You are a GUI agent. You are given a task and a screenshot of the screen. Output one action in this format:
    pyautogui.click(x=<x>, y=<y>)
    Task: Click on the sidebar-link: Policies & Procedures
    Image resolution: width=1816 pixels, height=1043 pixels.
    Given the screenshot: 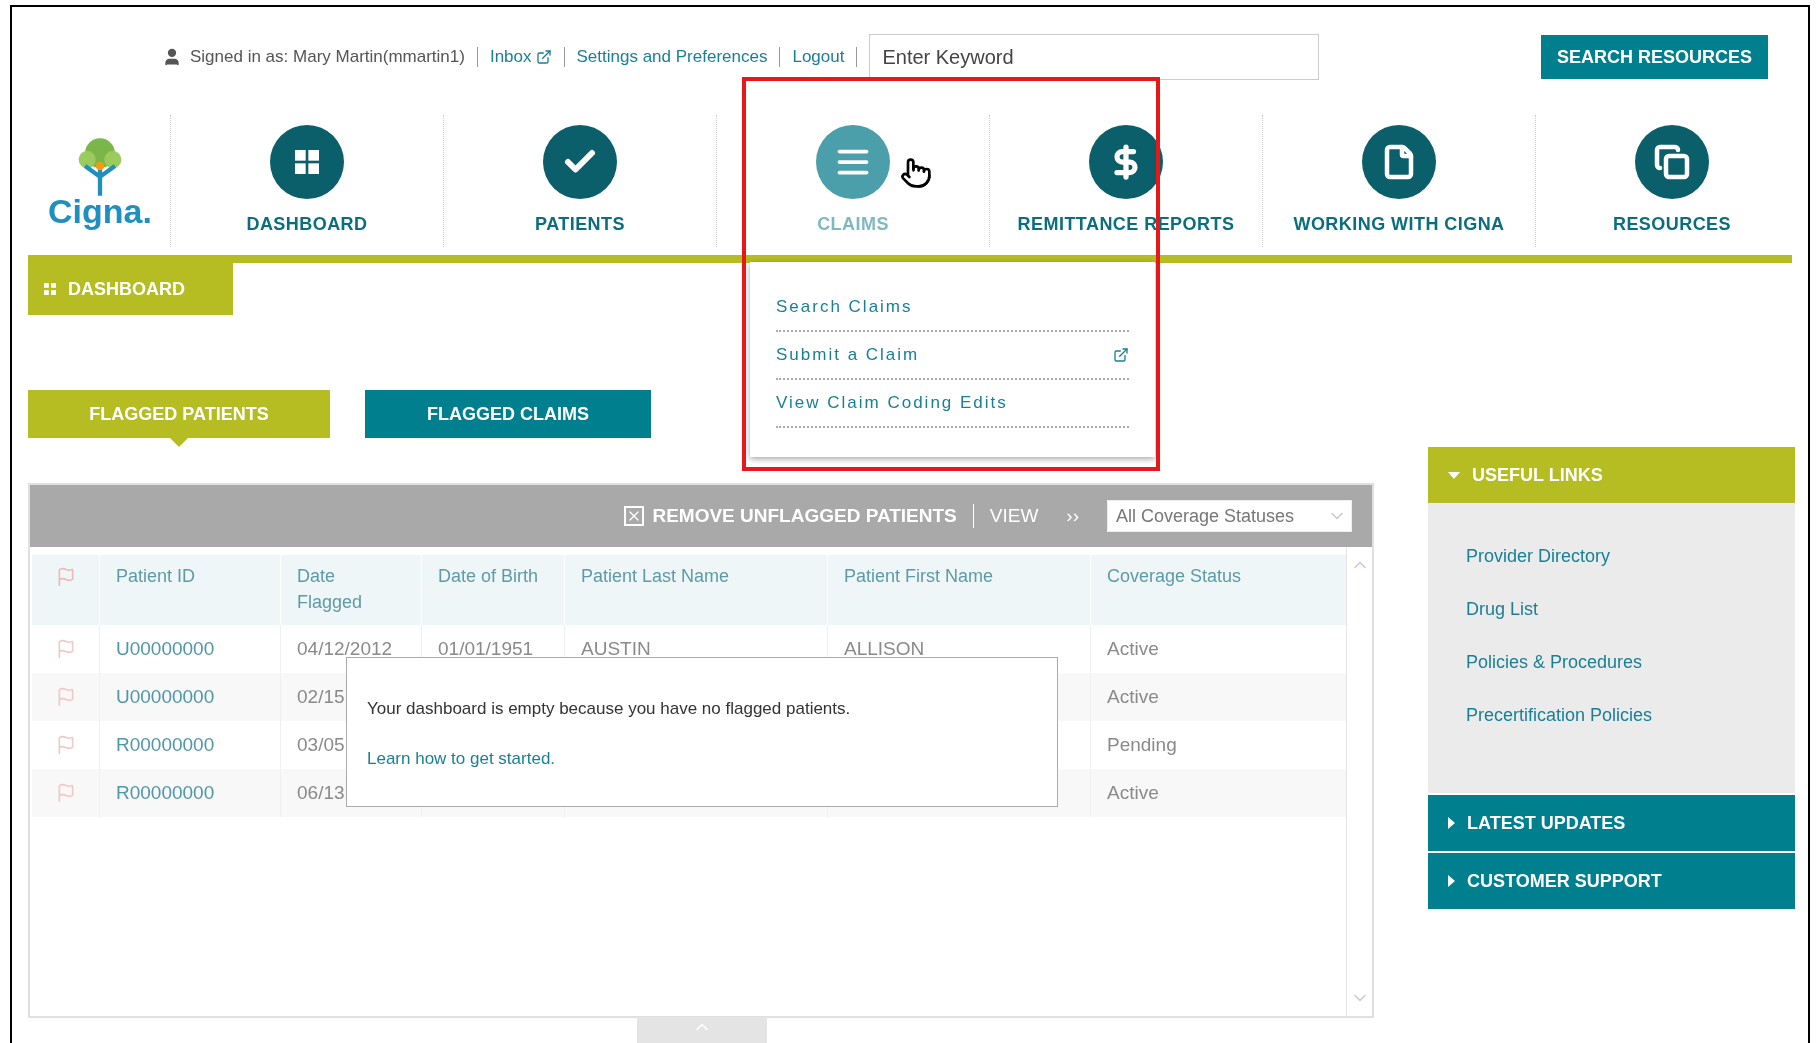 What is the action you would take?
    pyautogui.click(x=1630, y=662)
    